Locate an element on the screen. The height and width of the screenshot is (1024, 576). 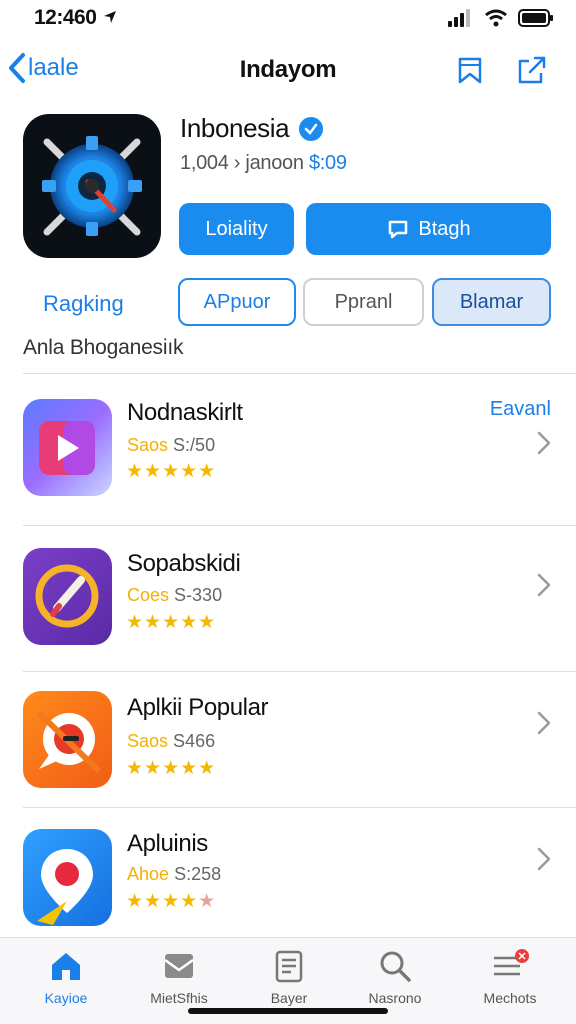
status-bar: 12:460 is located at coordinates (288, 18).